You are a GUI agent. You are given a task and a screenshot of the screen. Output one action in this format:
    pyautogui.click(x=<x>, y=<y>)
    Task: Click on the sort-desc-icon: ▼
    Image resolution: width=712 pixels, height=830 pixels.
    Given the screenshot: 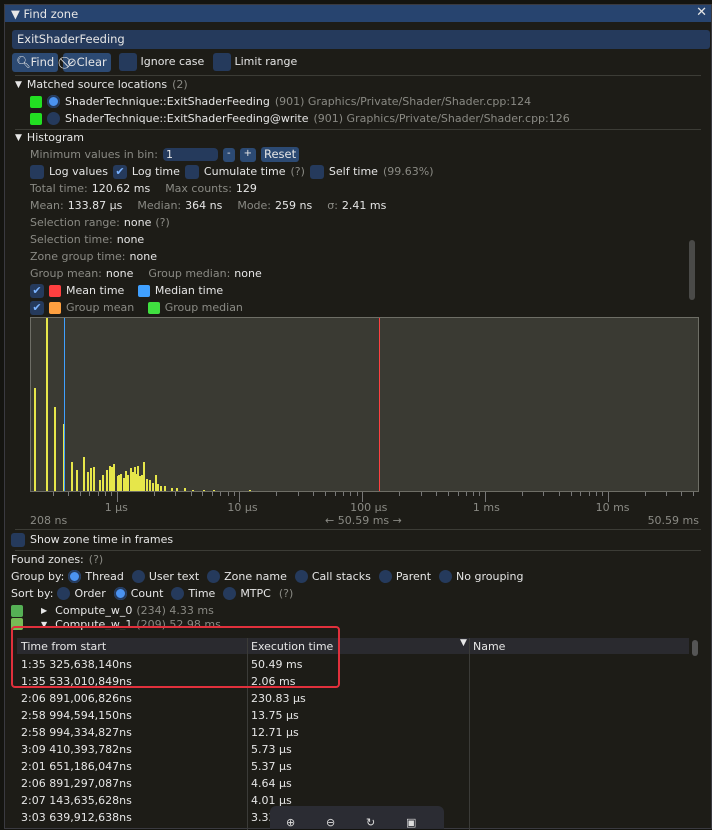 What is the action you would take?
    pyautogui.click(x=463, y=643)
    